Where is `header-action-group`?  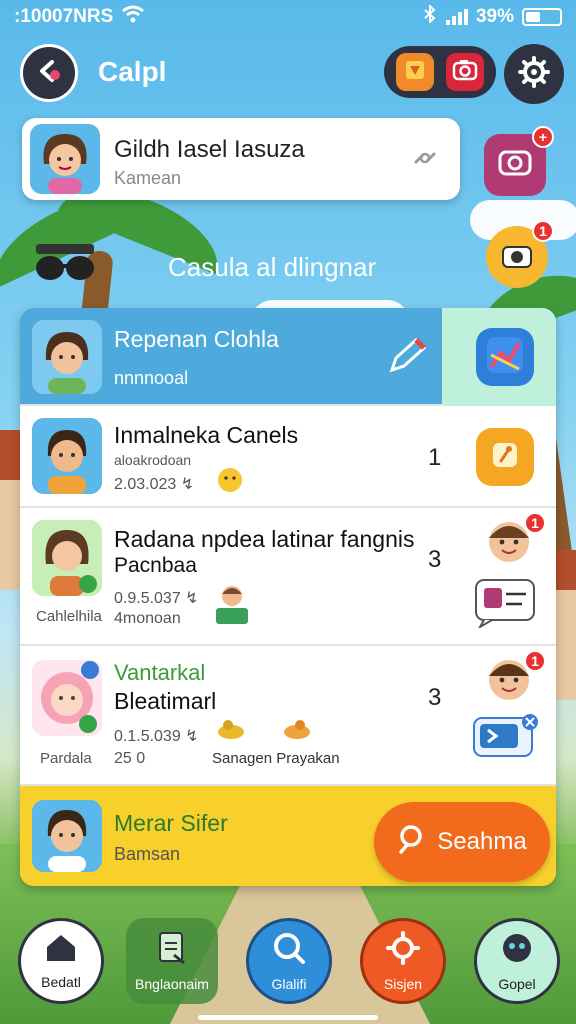 header-action-group is located at coordinates (440, 72).